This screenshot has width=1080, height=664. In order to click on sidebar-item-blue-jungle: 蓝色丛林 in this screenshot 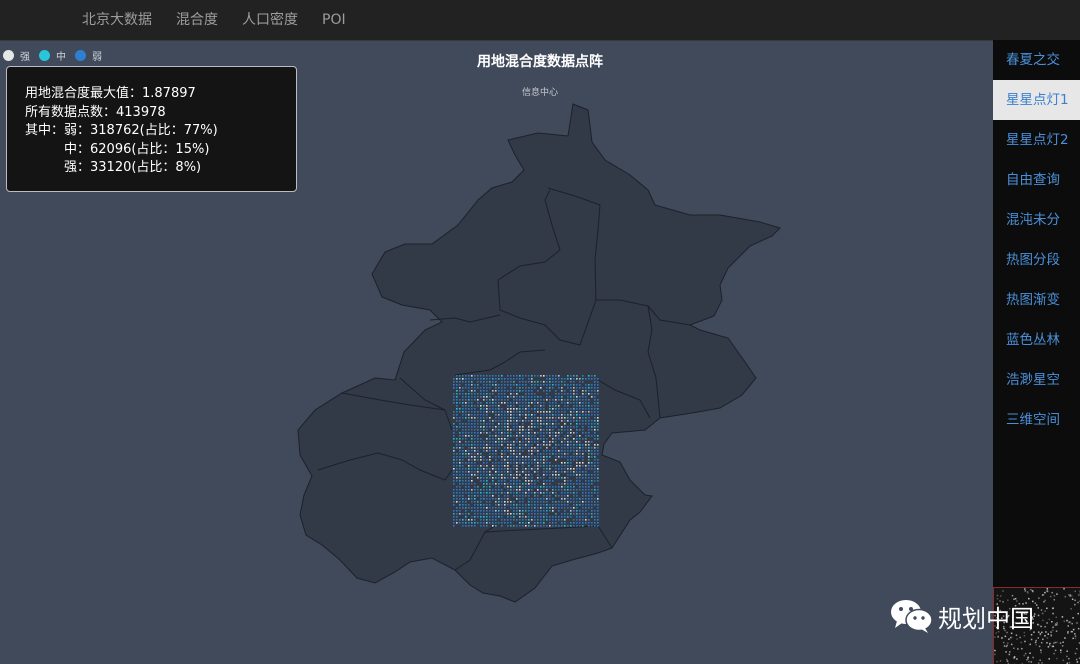, I will do `click(1036, 340)`.